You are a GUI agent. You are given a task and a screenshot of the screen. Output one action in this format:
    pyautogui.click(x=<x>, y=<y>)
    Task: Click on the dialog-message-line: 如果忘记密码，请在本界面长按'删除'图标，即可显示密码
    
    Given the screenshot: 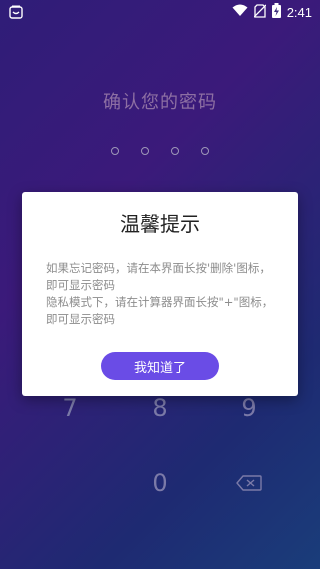 What is the action you would take?
    pyautogui.click(x=158, y=276)
    